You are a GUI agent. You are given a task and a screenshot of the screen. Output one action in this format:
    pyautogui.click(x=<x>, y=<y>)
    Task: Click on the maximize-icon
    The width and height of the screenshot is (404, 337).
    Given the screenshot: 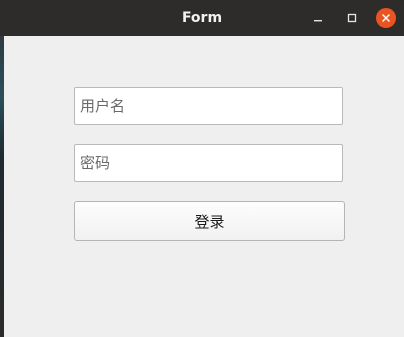 What is the action you would take?
    pyautogui.click(x=352, y=18)
    